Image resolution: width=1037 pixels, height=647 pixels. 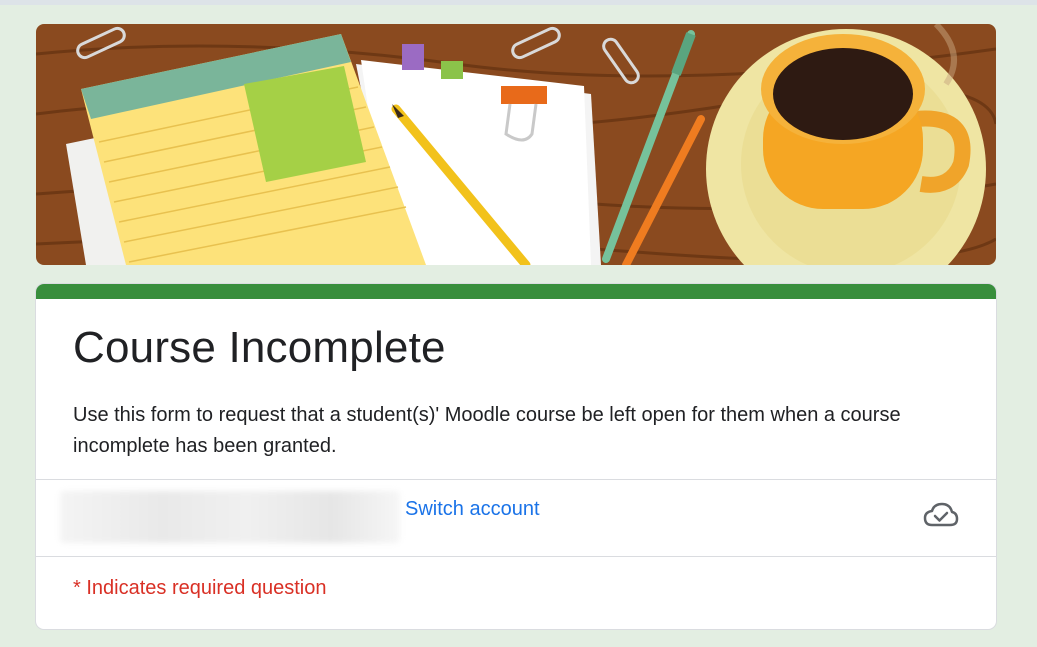 What do you see at coordinates (941, 515) in the screenshot?
I see `cloud-check-icon` at bounding box center [941, 515].